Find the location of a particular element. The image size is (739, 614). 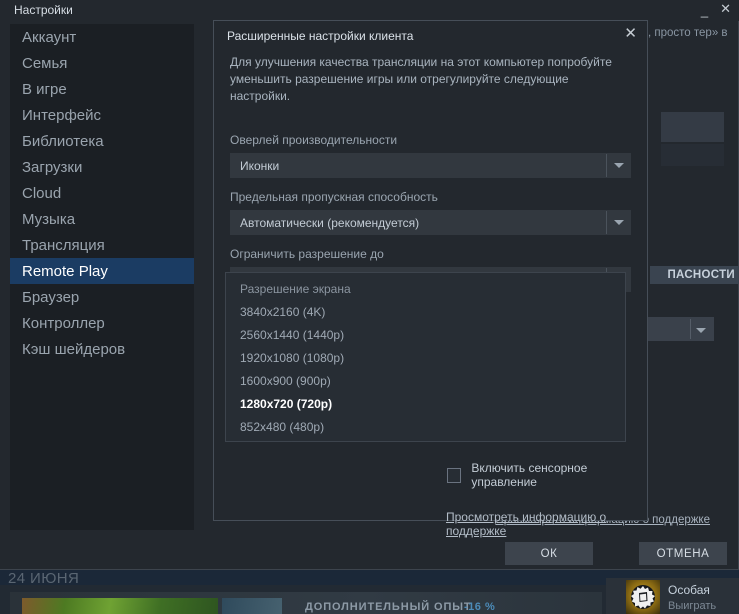

close-icon: ✕ is located at coordinates (725, 9).